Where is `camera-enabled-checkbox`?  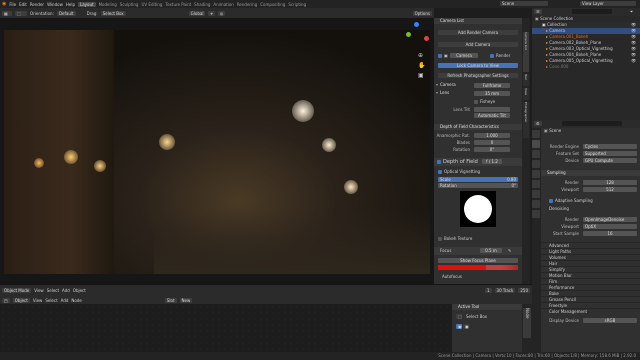 camera-enabled-checkbox is located at coordinates (440, 56).